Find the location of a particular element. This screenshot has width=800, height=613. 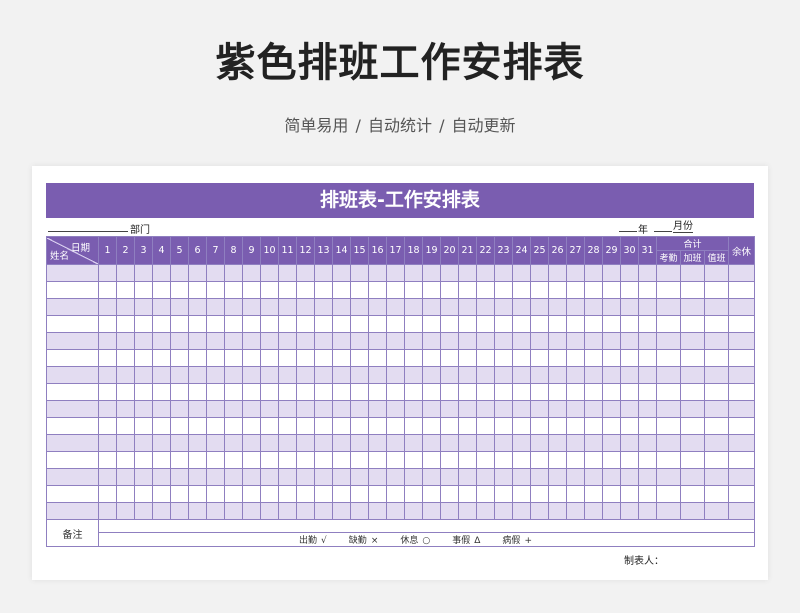

year-input is located at coordinates (628, 226).